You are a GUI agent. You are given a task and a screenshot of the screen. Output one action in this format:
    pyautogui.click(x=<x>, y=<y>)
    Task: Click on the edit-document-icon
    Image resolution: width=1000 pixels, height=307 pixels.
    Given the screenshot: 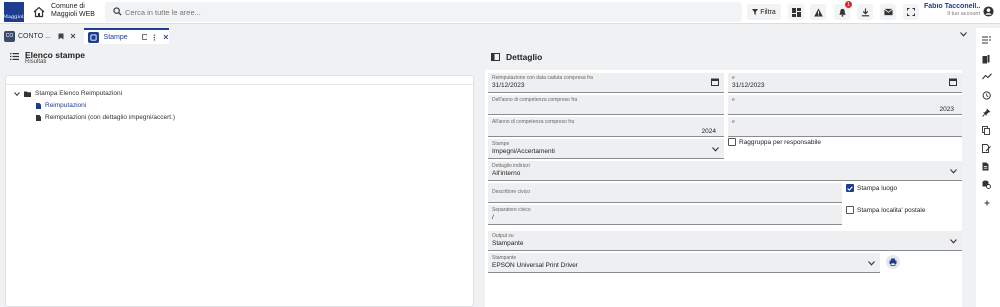 What is the action you would take?
    pyautogui.click(x=986, y=148)
    